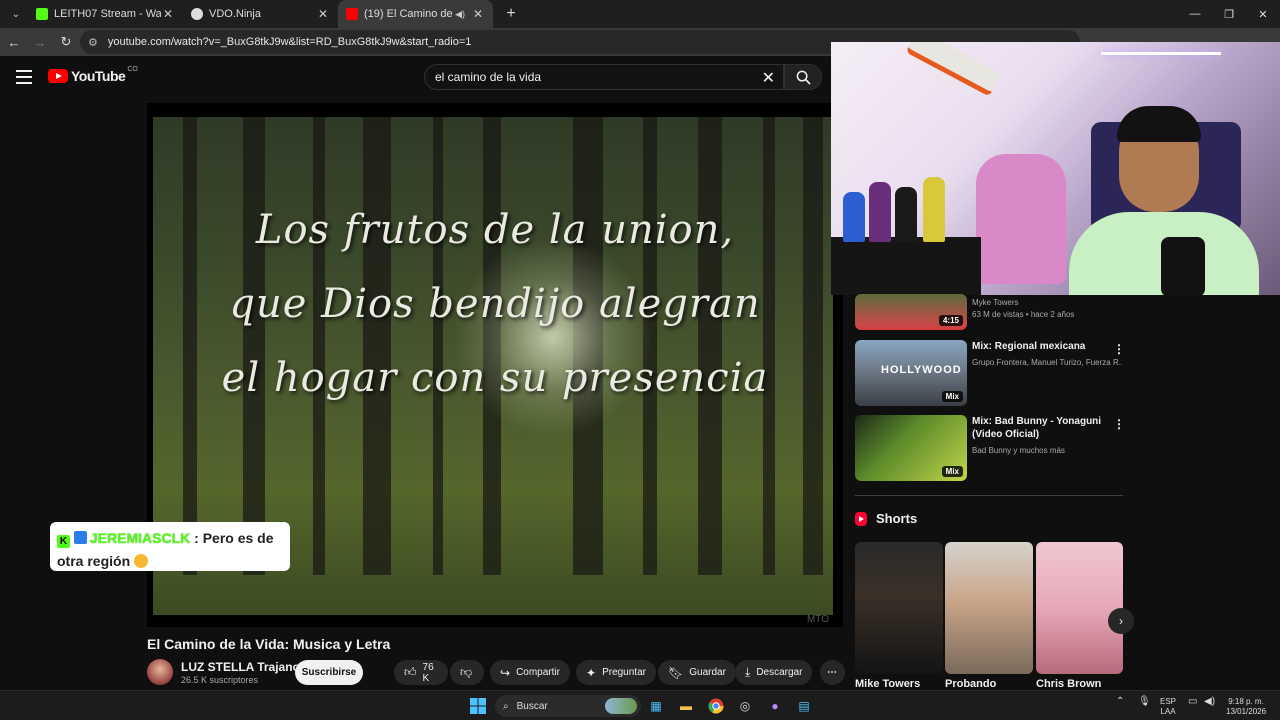 This screenshot has height=720, width=1280. I want to click on search-highlight-image, so click(621, 706).